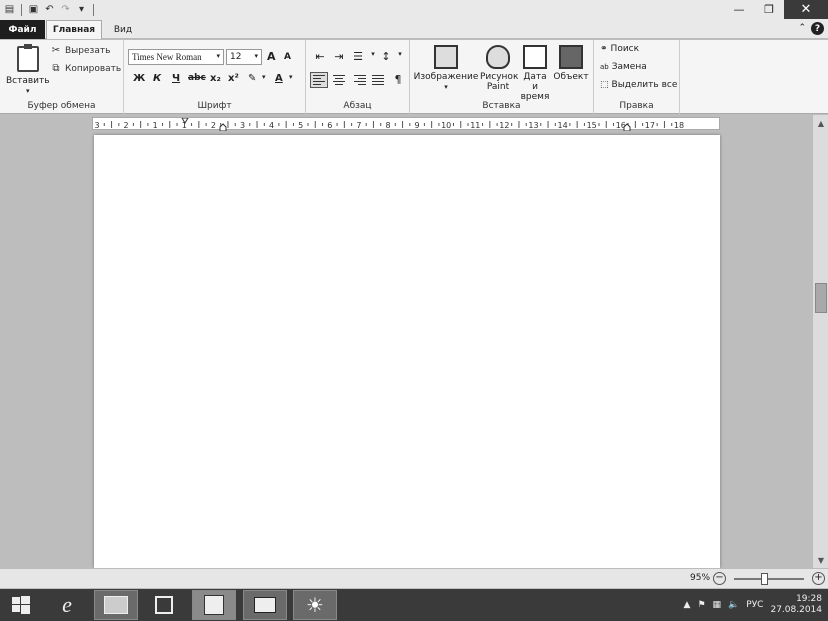 The image size is (828, 621). I want to click on internet-explorer-button: e, so click(67, 605).